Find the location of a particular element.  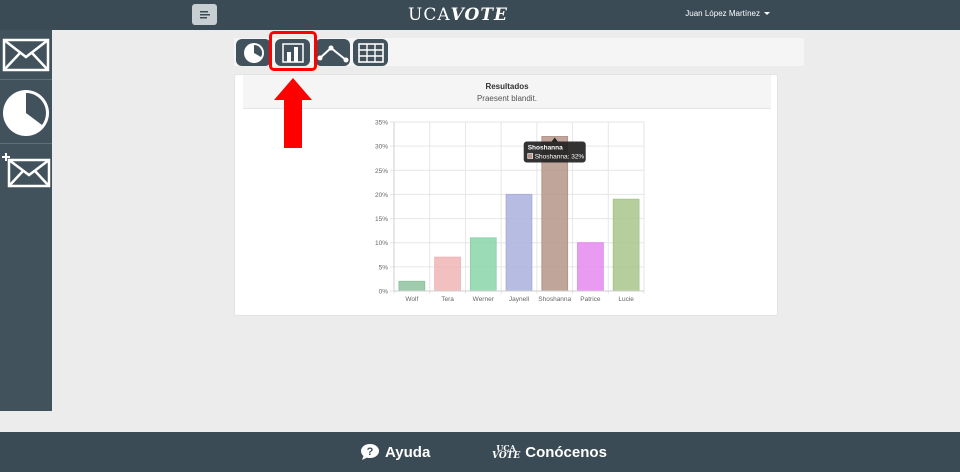

line-chart-button is located at coordinates (332, 52).